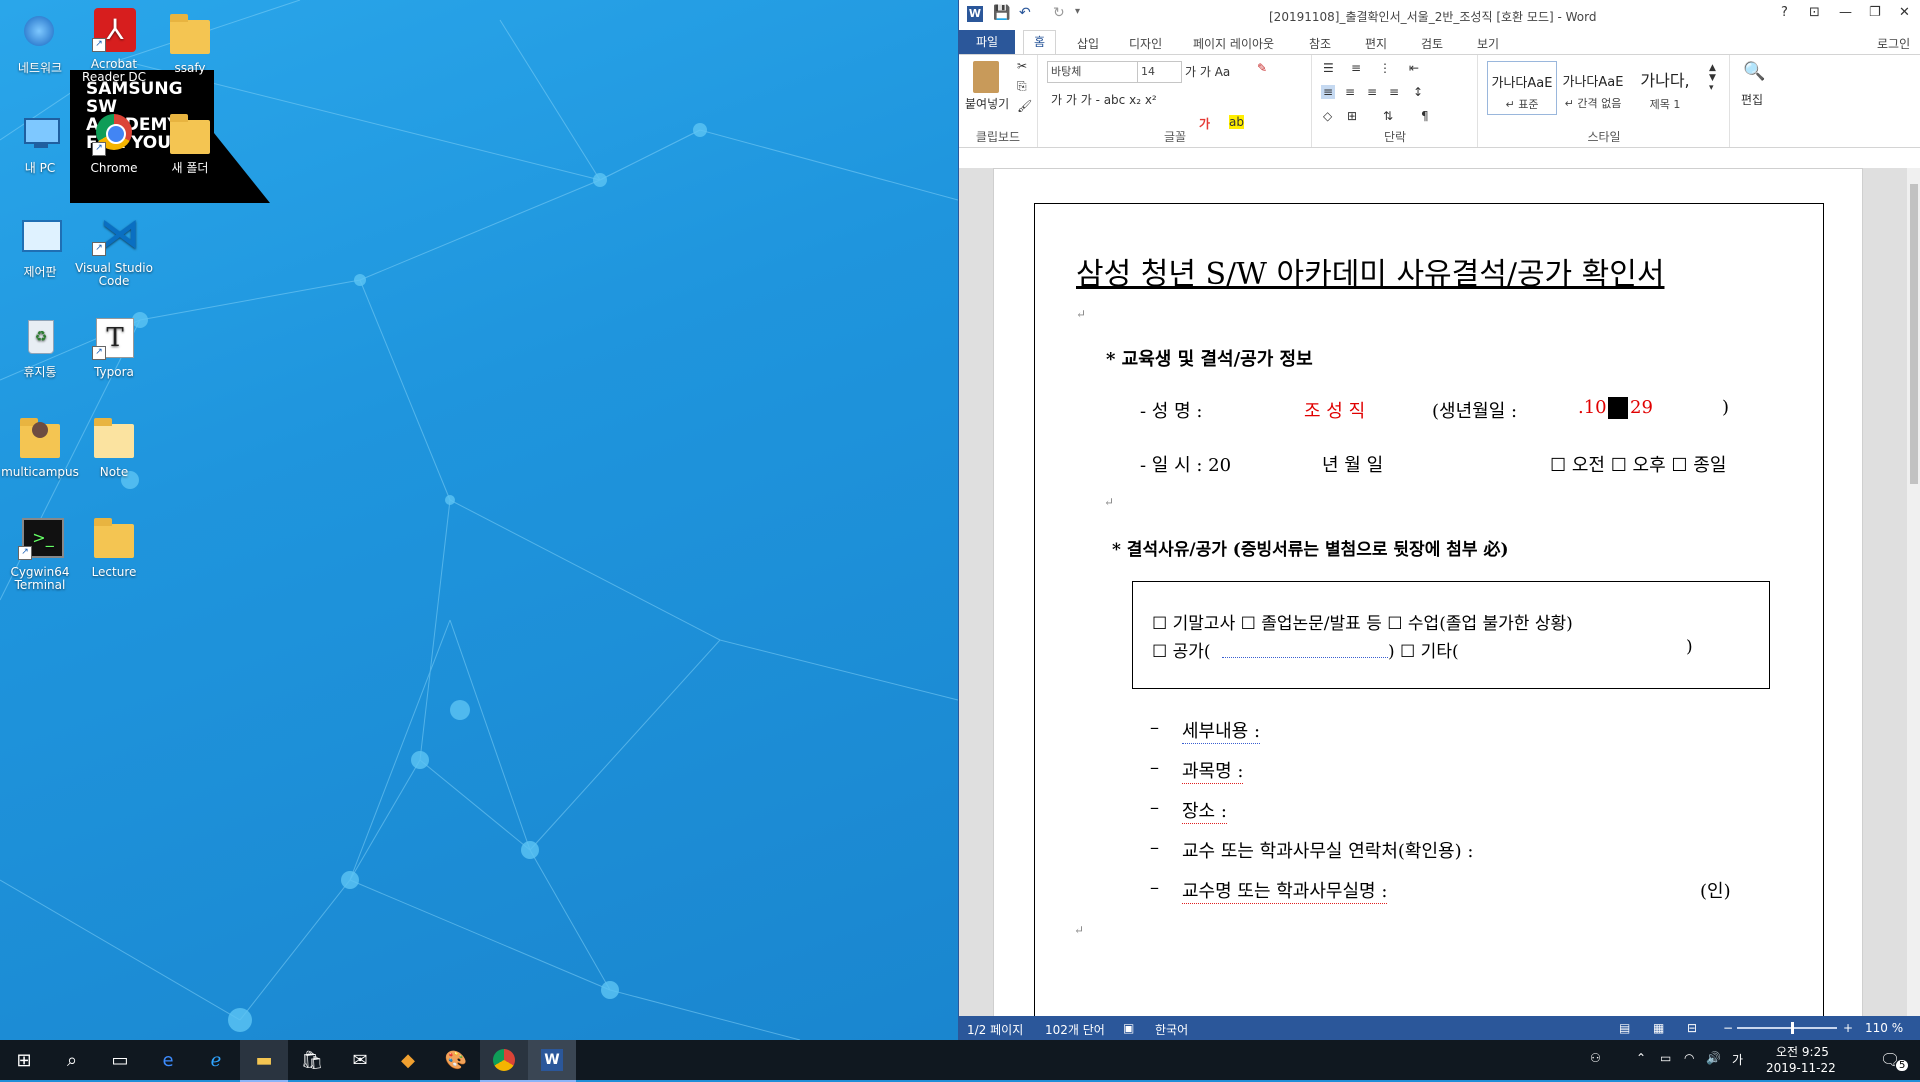 The width and height of the screenshot is (1920, 1082). Describe the element at coordinates (1388, 116) in the screenshot. I see `sort-icon: ⇅` at that location.